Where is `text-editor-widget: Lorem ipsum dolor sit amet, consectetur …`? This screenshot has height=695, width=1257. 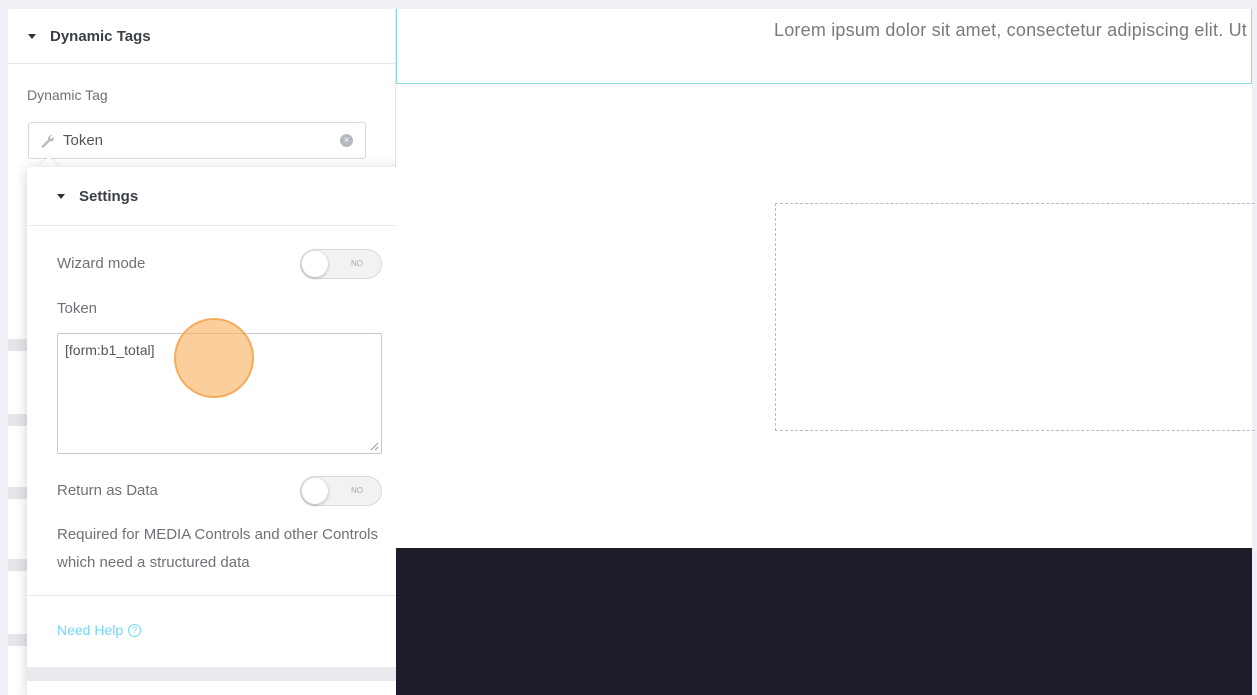
text-editor-widget: Lorem ipsum dolor sit amet, consectetur … is located at coordinates (824, 46).